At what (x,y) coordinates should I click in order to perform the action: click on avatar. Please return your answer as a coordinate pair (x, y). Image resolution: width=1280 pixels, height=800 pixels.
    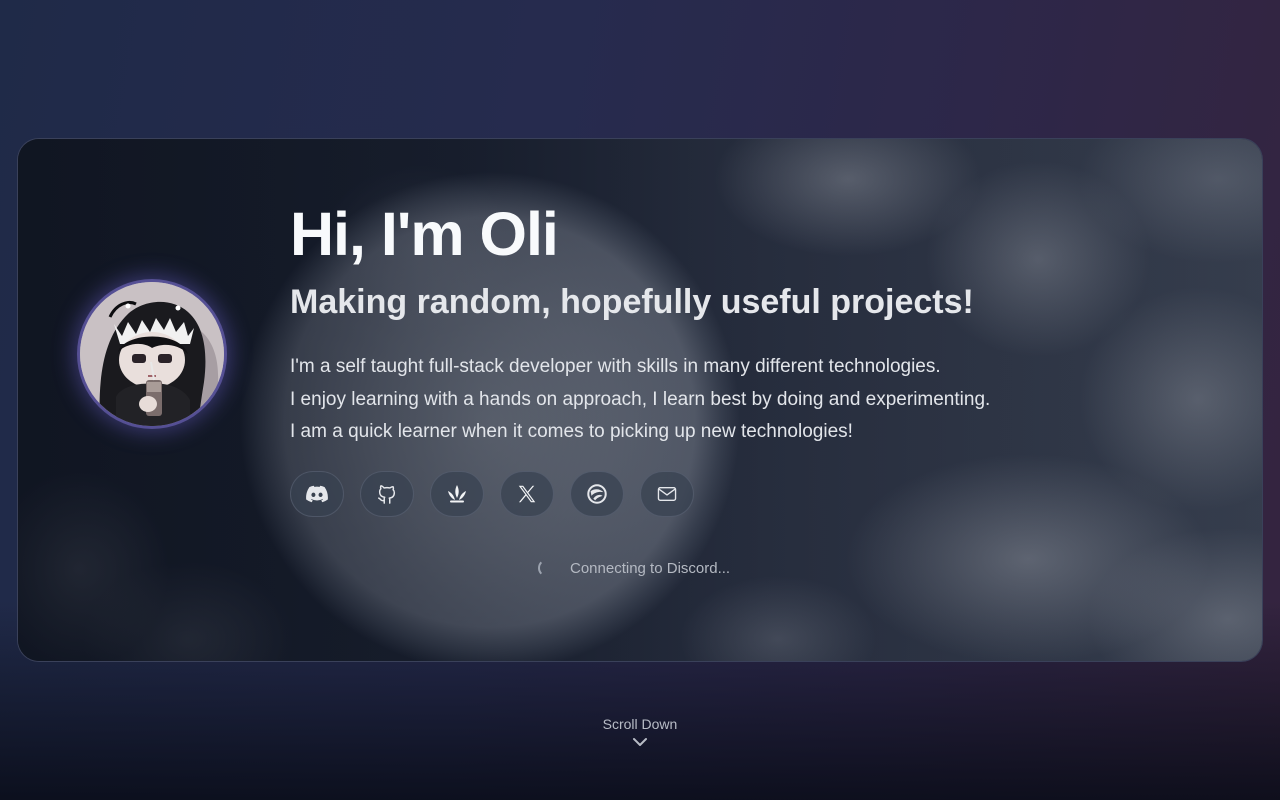
    Looking at the image, I should click on (152, 354).